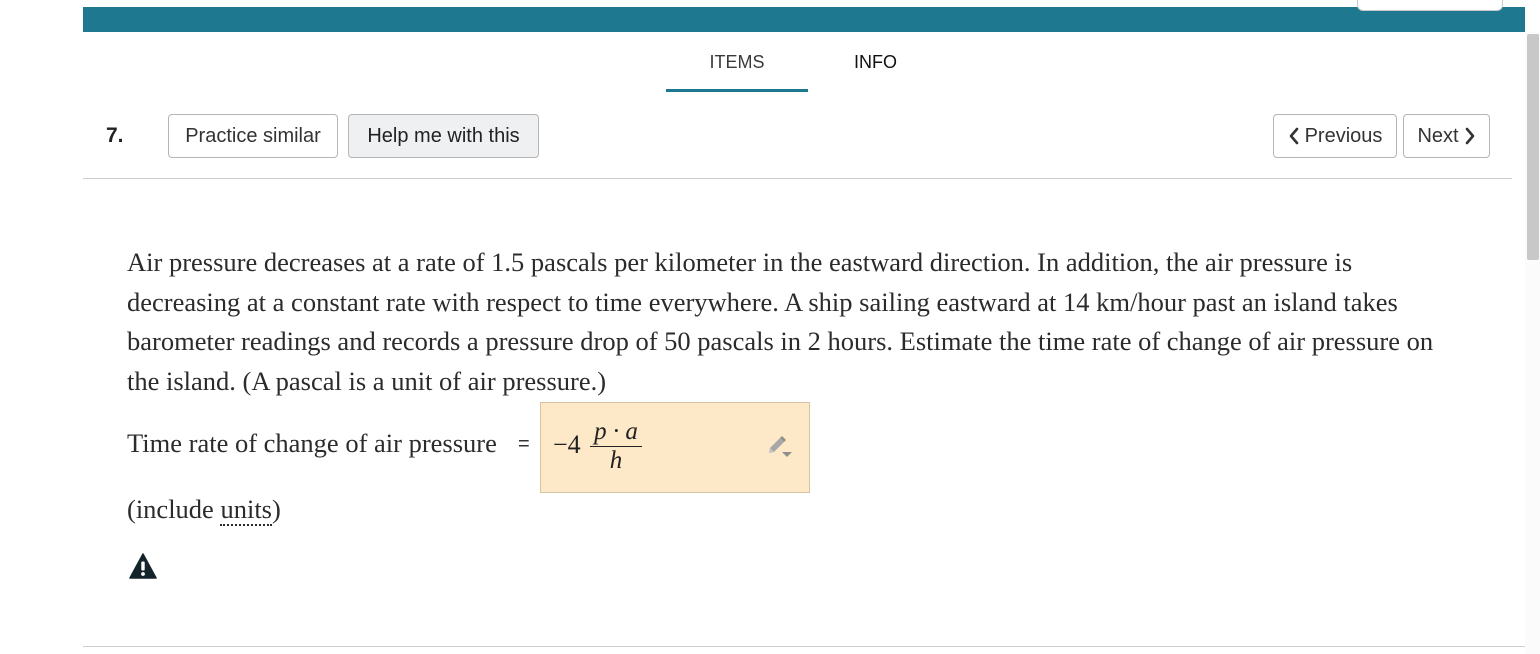 The image size is (1540, 654). What do you see at coordinates (737, 90) in the screenshot?
I see `active-tab-indicator` at bounding box center [737, 90].